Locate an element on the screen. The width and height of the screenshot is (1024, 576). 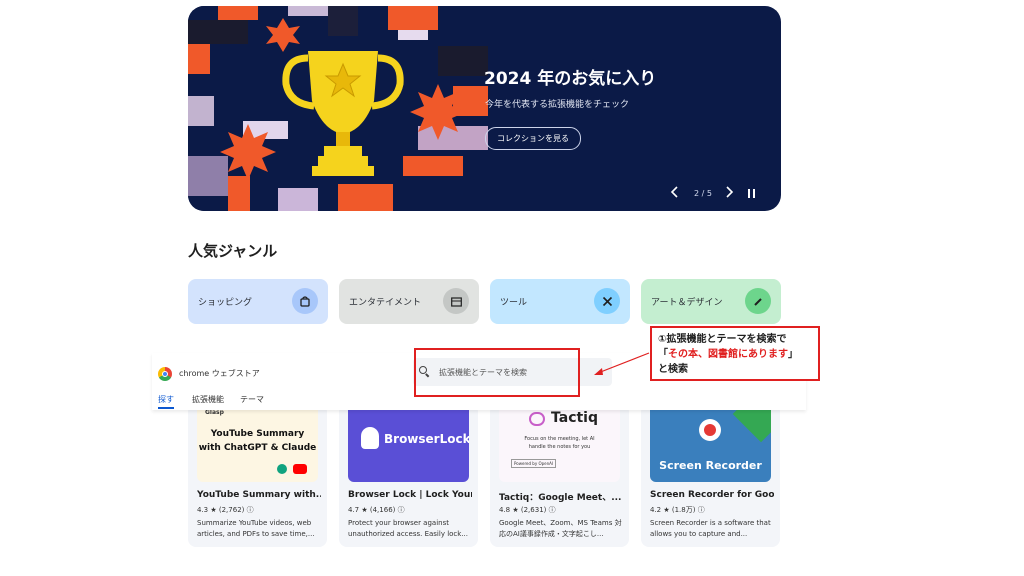
annotation-note: ①拡張機能とテーマを検索で 「その本、図書館にあります」 と検索 is located at coordinates (735, 353).